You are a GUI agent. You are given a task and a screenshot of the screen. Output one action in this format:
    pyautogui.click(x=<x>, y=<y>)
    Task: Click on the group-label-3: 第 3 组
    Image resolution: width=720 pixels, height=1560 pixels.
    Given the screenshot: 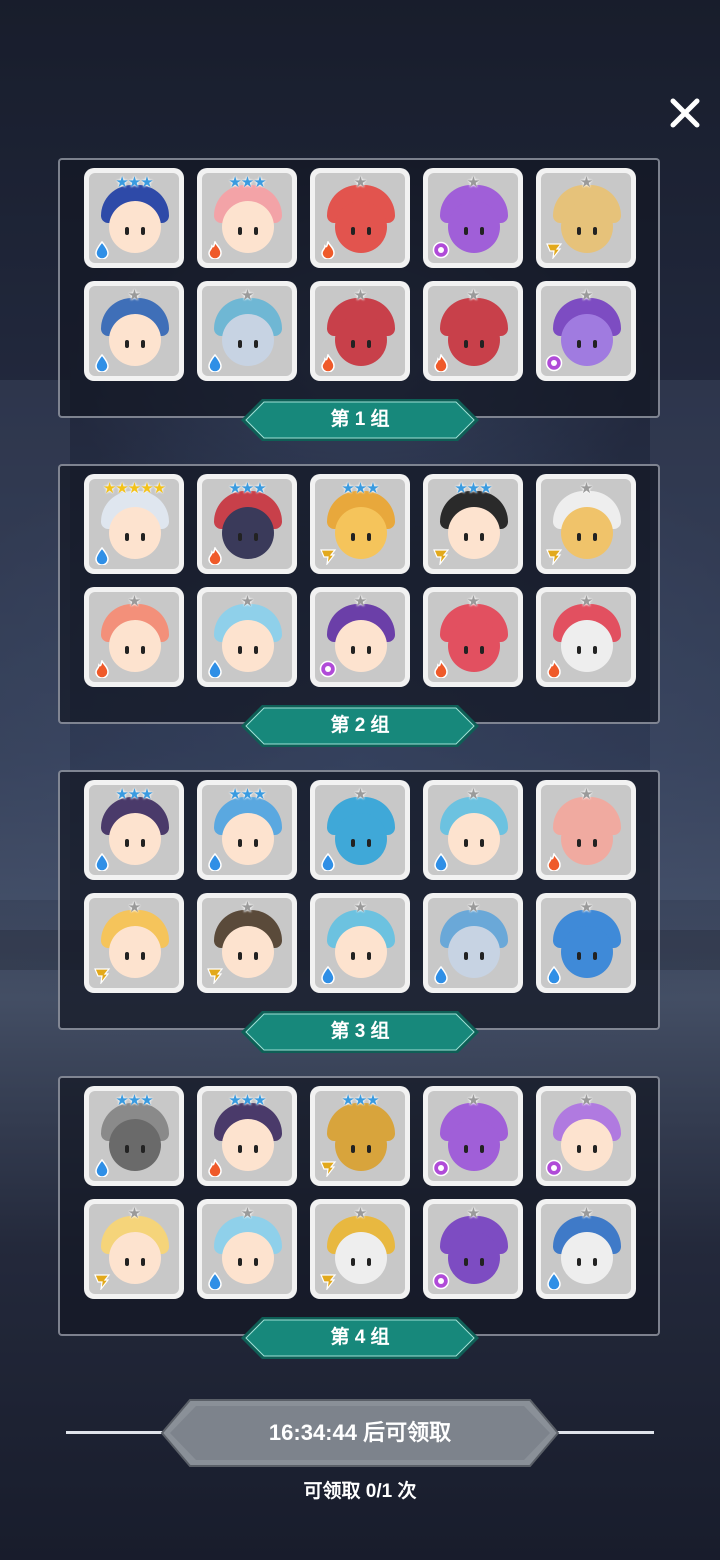 What is the action you would take?
    pyautogui.click(x=360, y=1032)
    